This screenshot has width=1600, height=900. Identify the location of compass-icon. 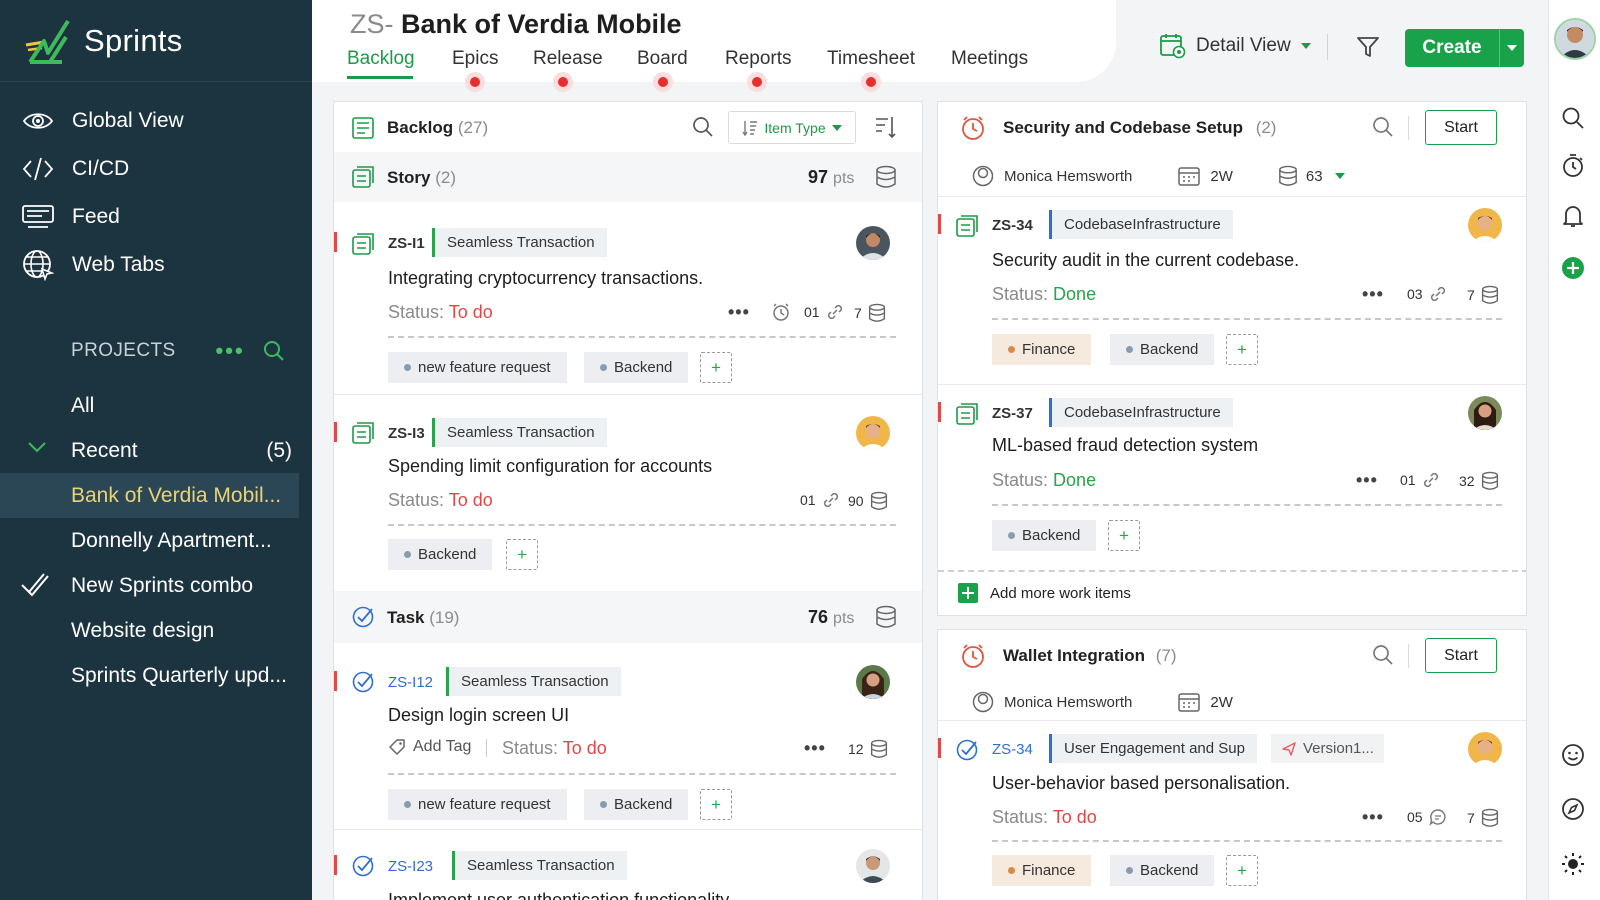
(1573, 809).